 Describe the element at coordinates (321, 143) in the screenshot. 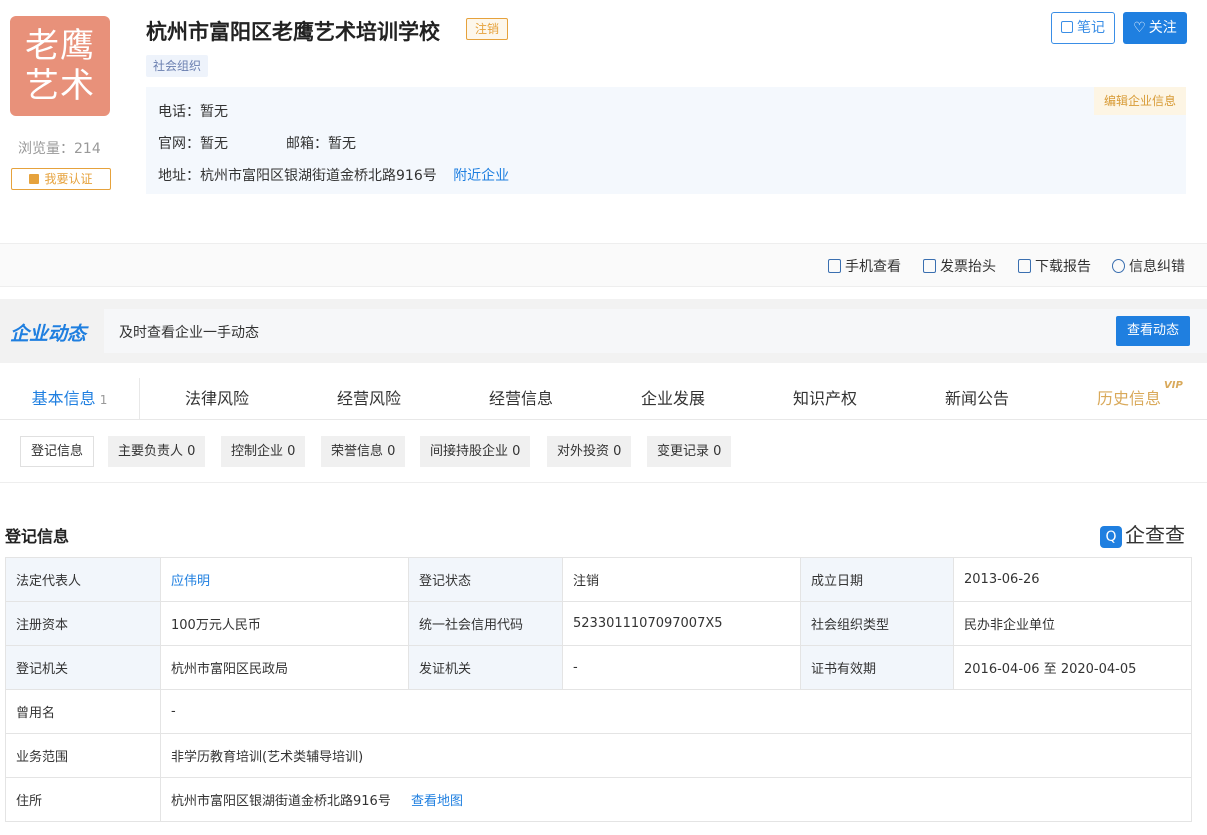

I see `email-row: 邮箱：暂无` at that location.